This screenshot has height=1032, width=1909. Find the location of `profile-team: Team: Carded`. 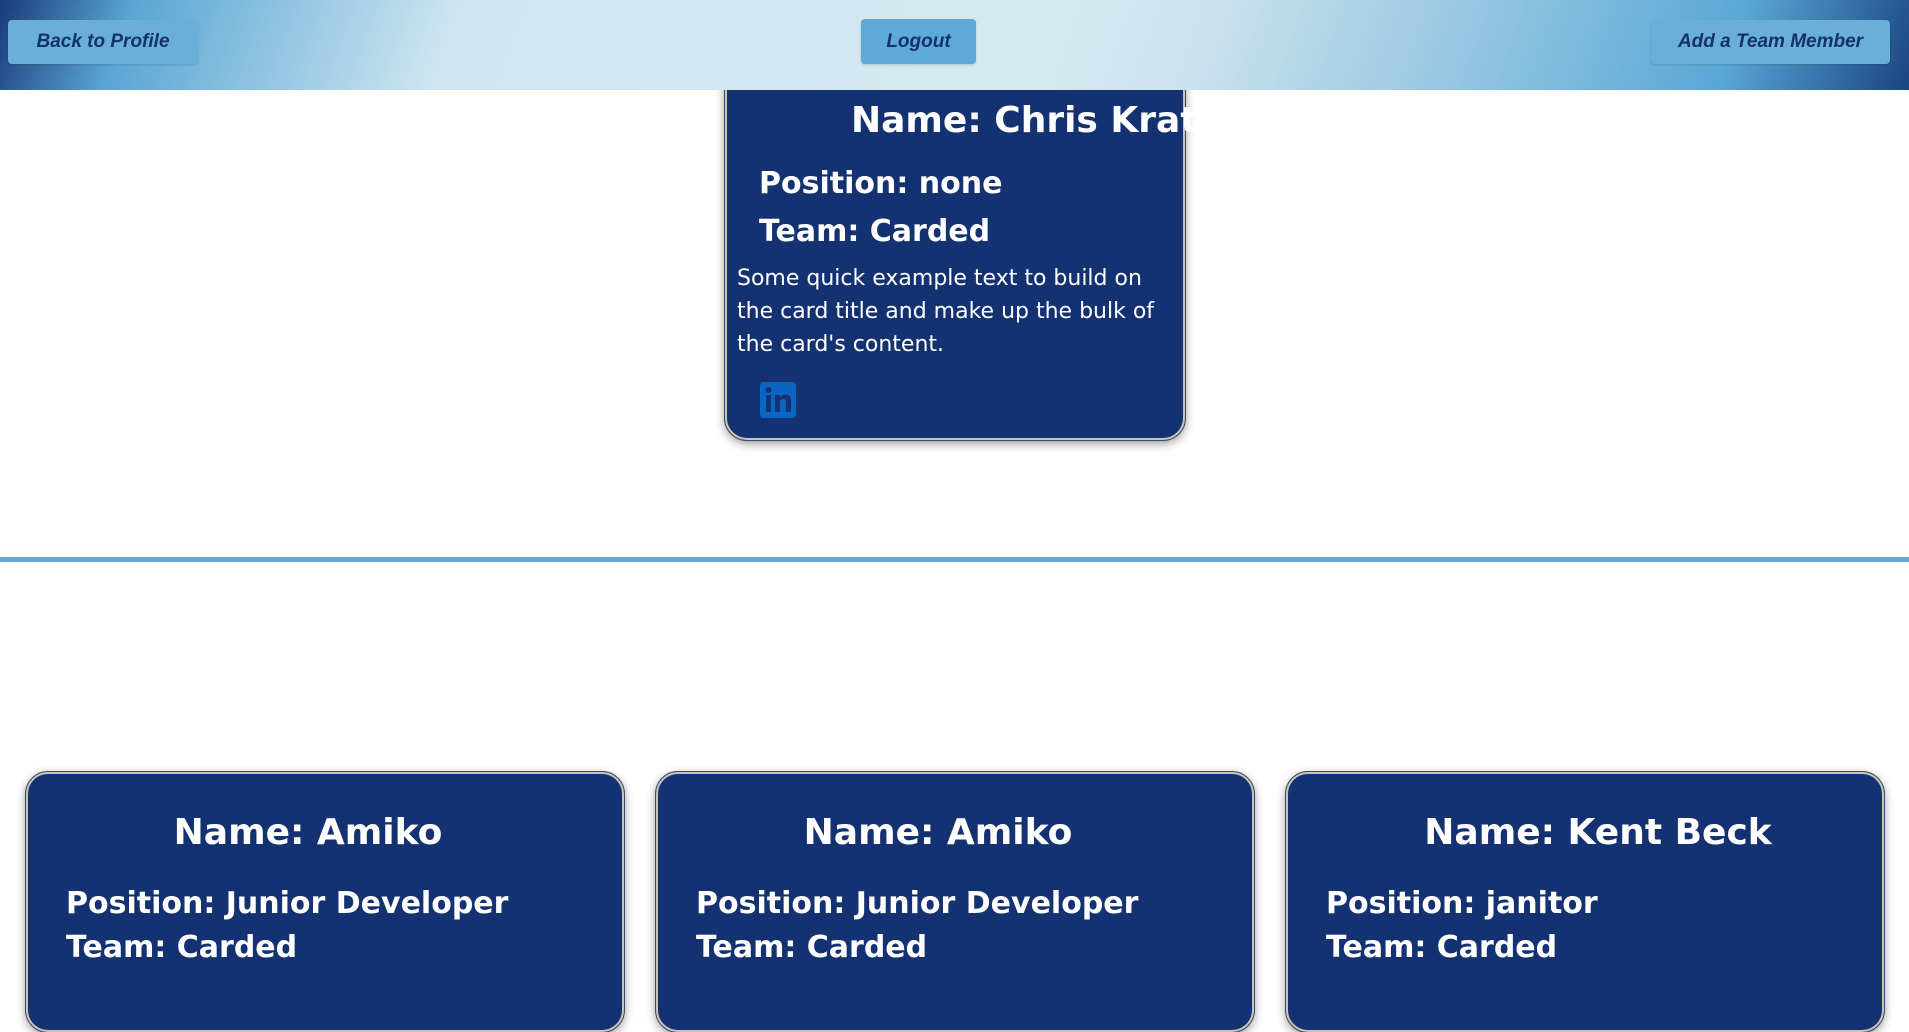

profile-team: Team: Carded is located at coordinates (875, 231).